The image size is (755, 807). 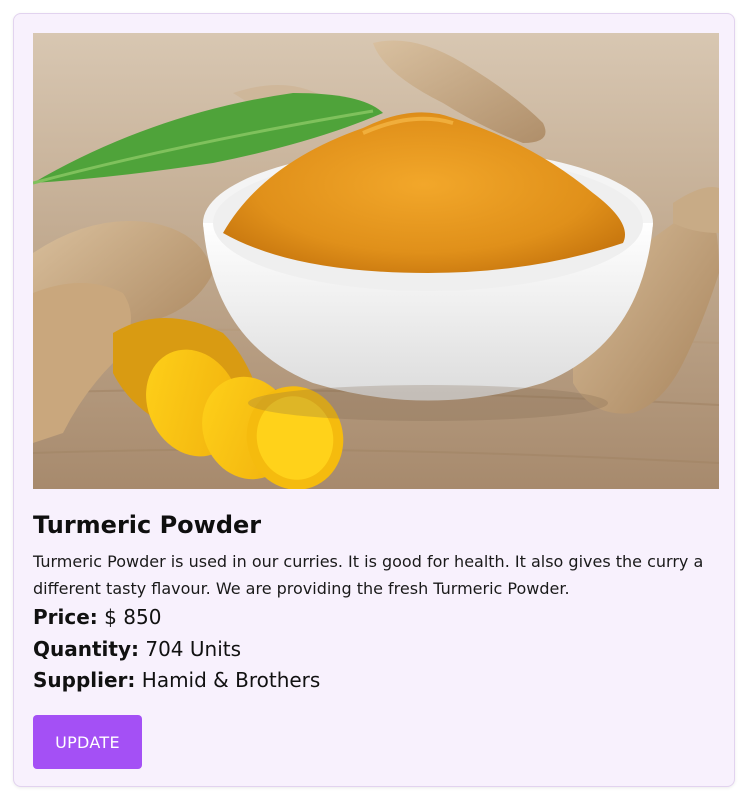 What do you see at coordinates (84, 680) in the screenshot?
I see `supplier-label: Supplier:` at bounding box center [84, 680].